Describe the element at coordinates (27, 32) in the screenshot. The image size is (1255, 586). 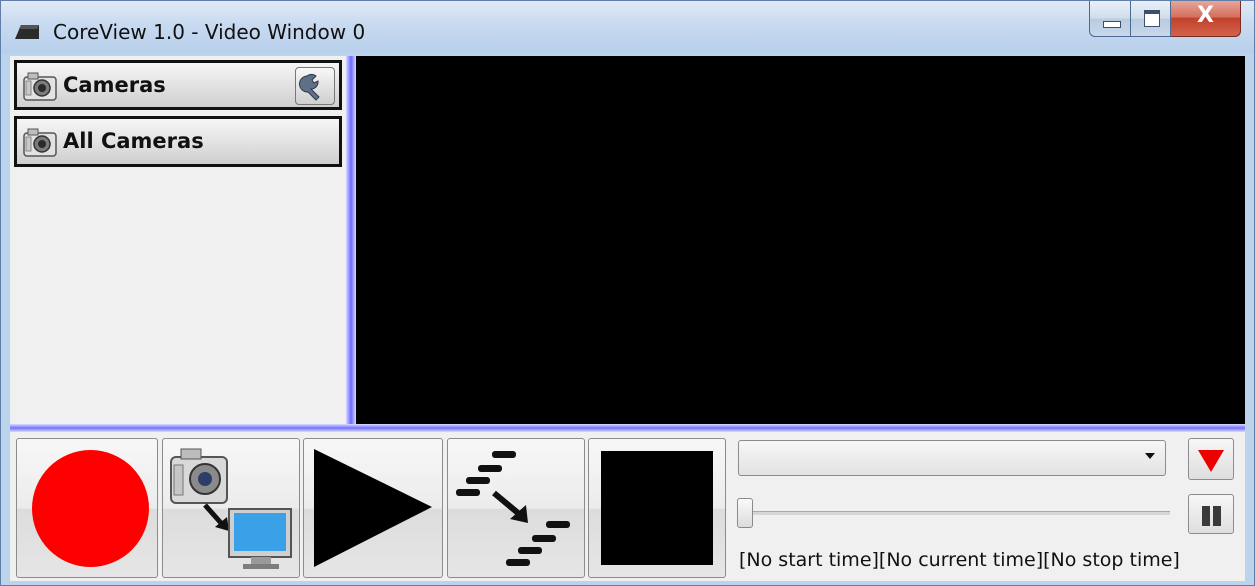
I see `app-icon` at that location.